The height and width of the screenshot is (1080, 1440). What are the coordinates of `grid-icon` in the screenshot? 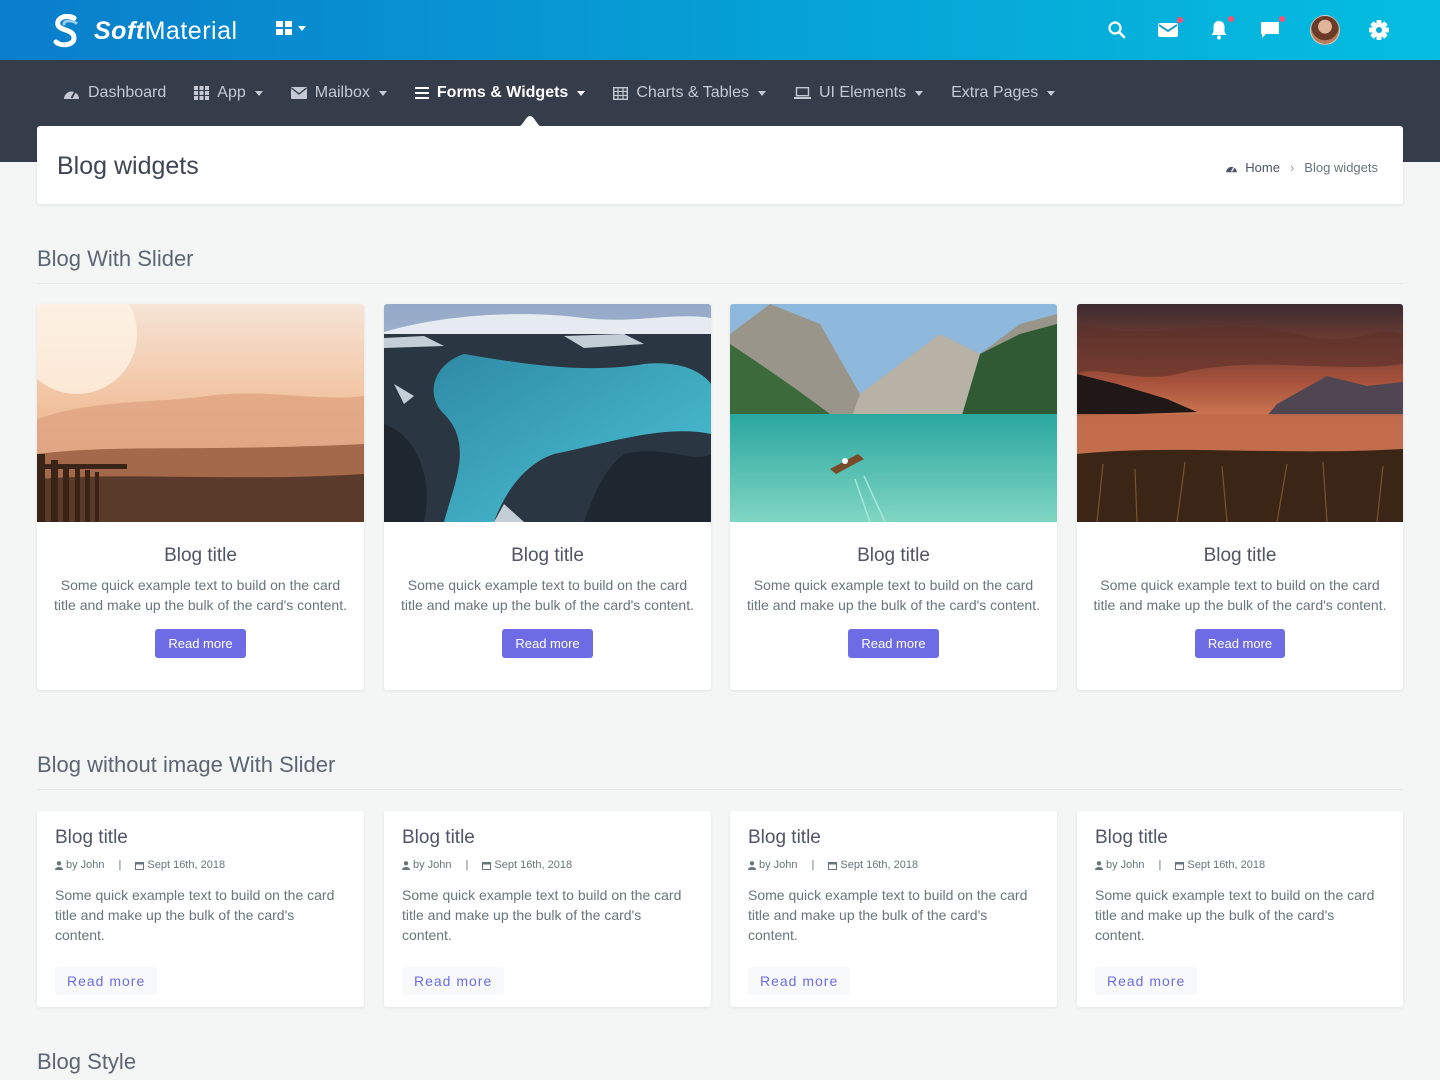 It's located at (202, 93).